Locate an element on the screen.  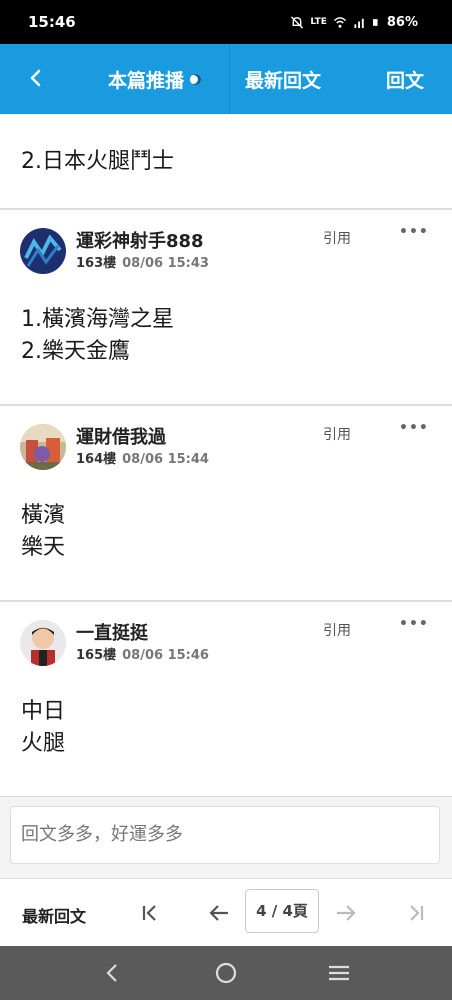
battery-level: 86% is located at coordinates (402, 22).